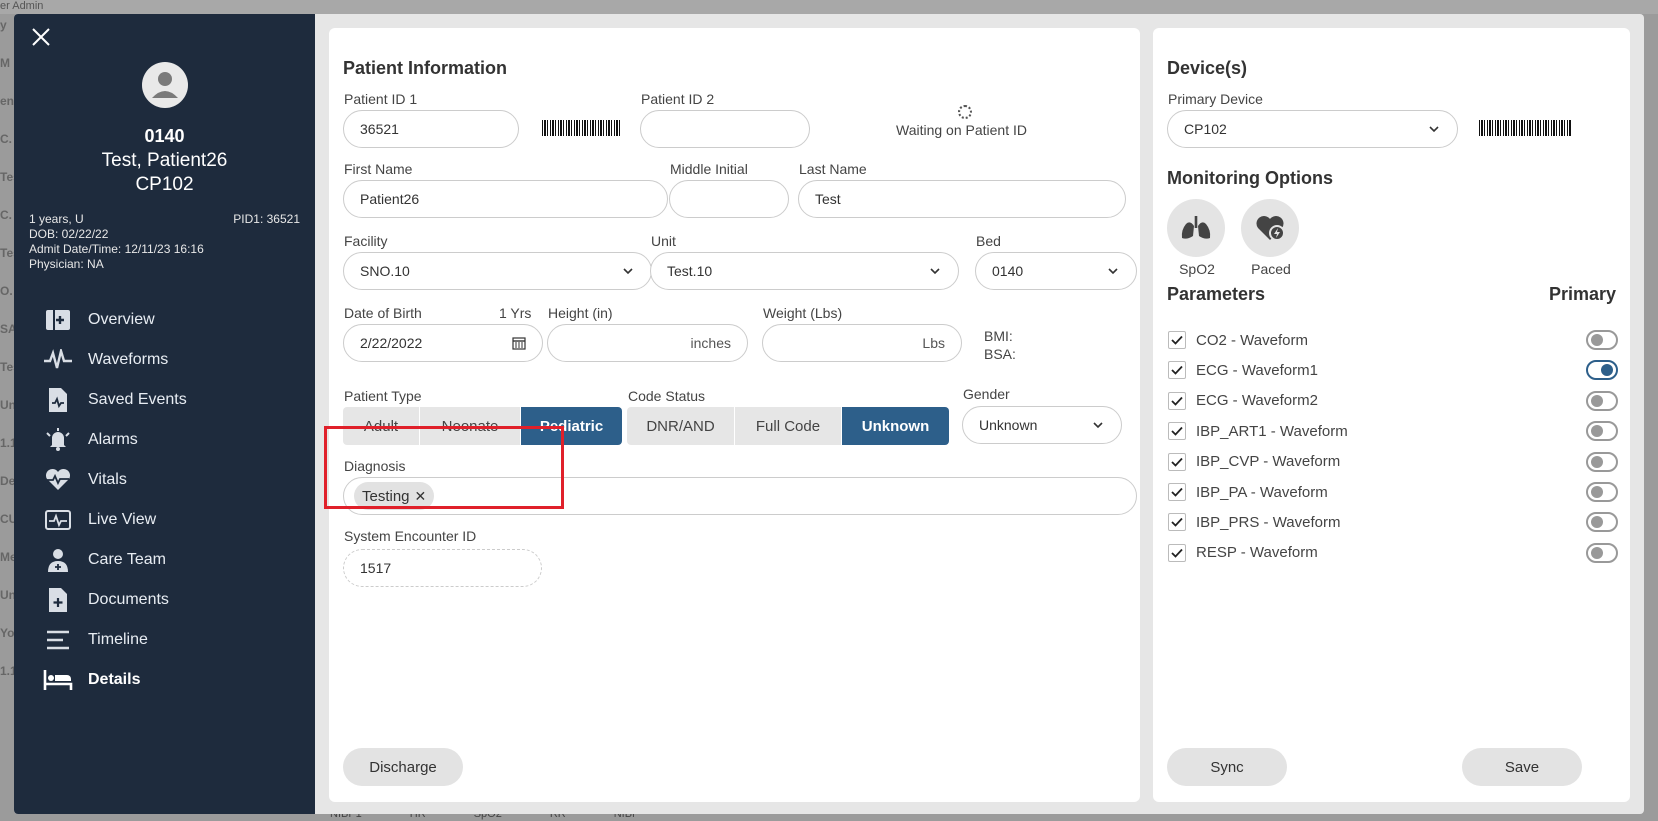 The image size is (1658, 821). I want to click on unit-select: Test.10, so click(804, 271).